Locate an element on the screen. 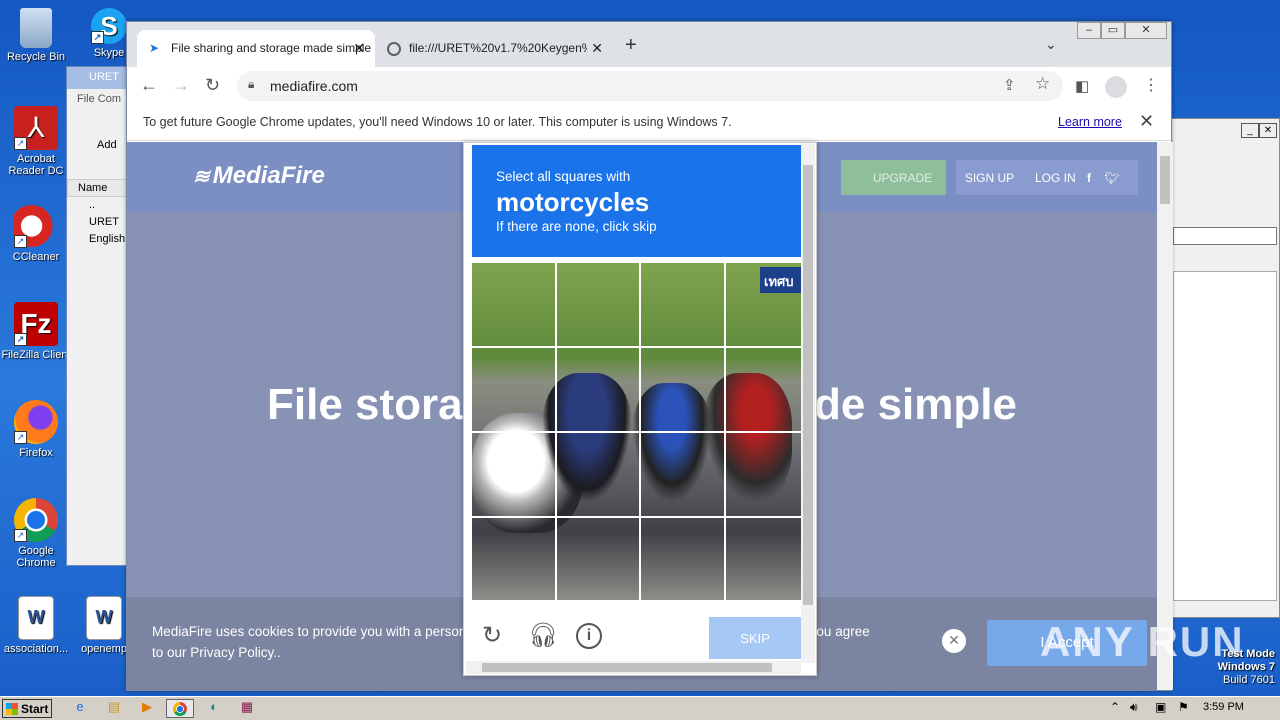 The width and height of the screenshot is (1280, 720). clock: 3:59 PM is located at coordinates (1223, 707).